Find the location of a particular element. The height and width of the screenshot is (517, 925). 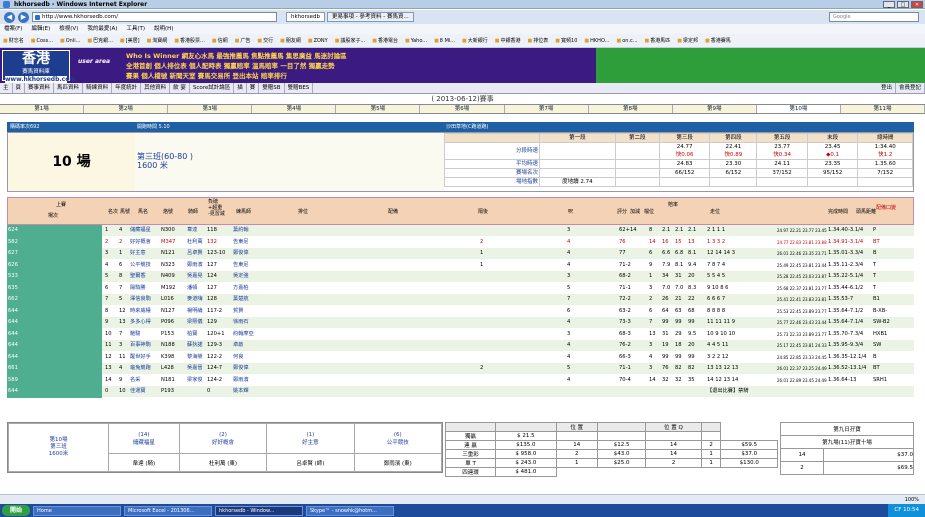

race-tab: 第11場 is located at coordinates (883, 109).